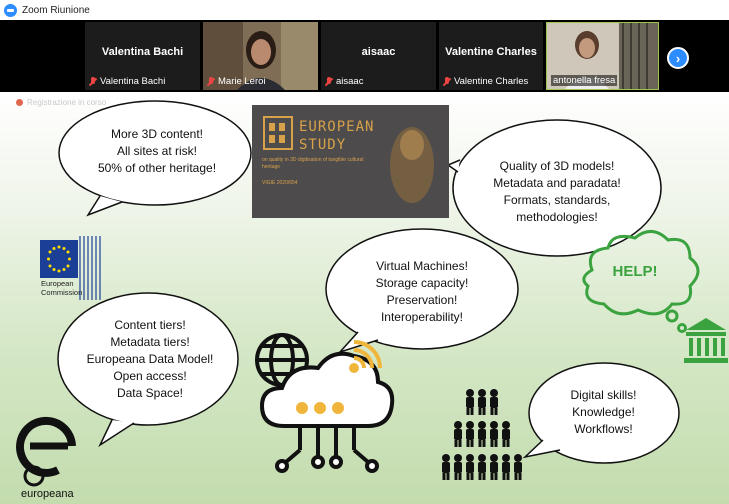 The width and height of the screenshot is (729, 504). I want to click on study-reference: VIGIE 2020/654, so click(280, 183).